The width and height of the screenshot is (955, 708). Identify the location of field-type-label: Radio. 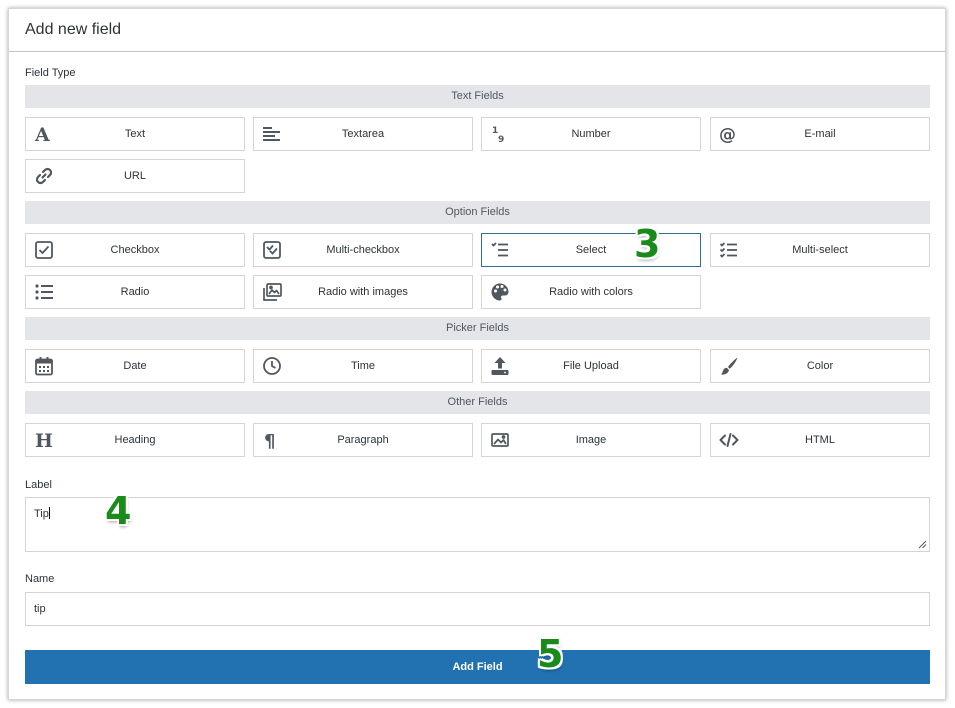
(135, 292).